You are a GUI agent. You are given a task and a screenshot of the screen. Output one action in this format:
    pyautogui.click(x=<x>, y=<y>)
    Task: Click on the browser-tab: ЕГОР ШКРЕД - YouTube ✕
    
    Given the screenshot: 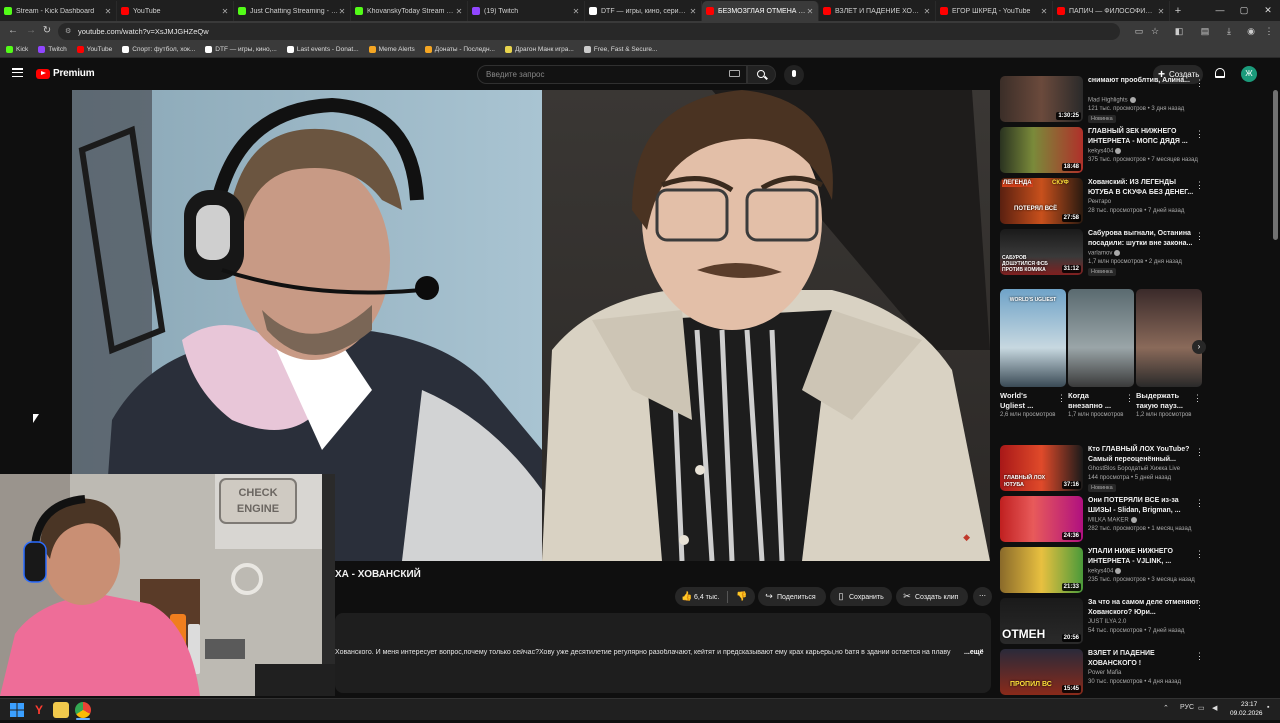 What is the action you would take?
    pyautogui.click(x=994, y=11)
    